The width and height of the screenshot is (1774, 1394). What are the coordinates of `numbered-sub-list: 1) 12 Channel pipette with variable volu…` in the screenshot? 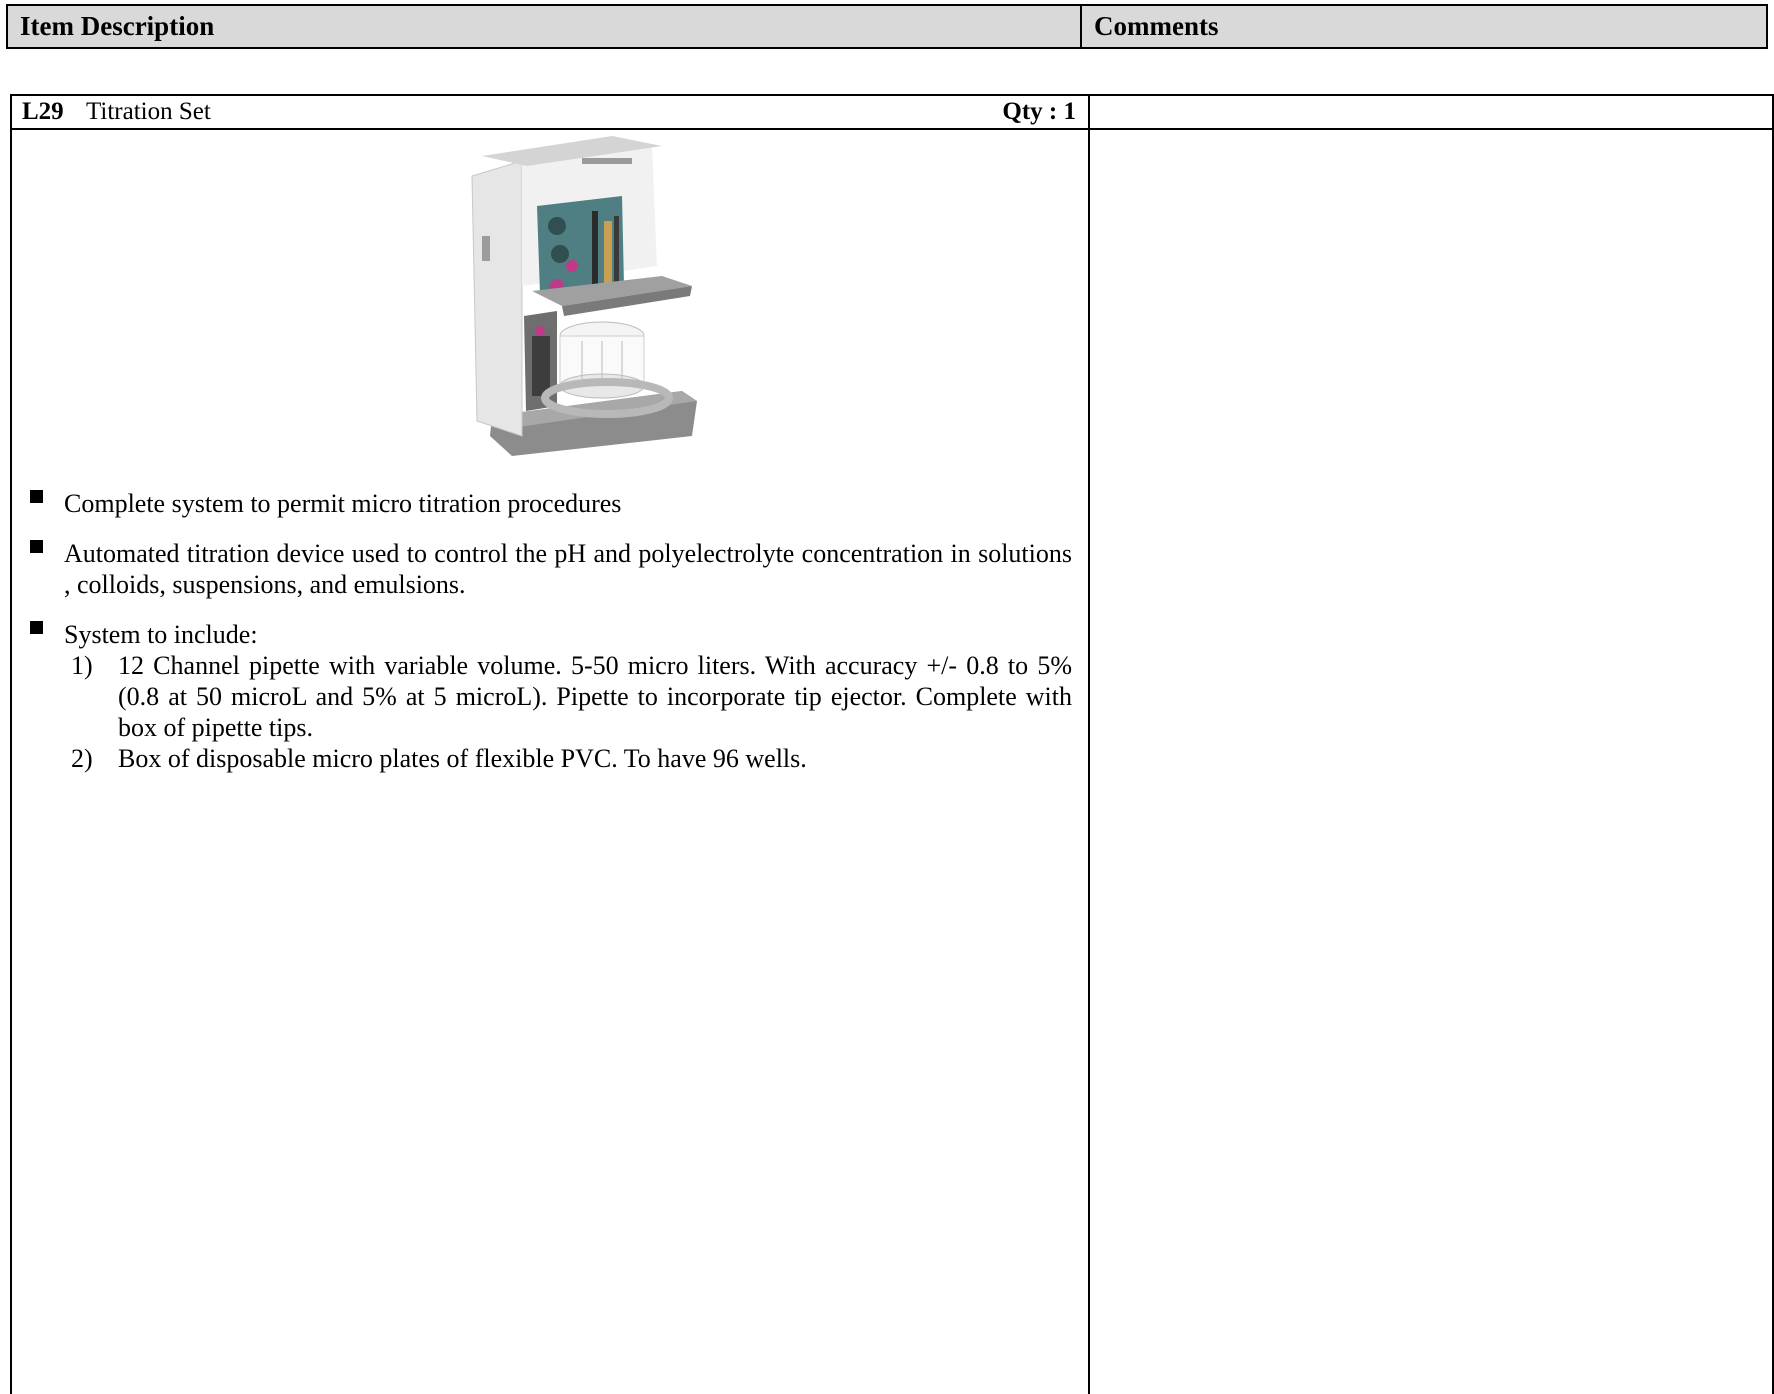 It's located at (542, 712).